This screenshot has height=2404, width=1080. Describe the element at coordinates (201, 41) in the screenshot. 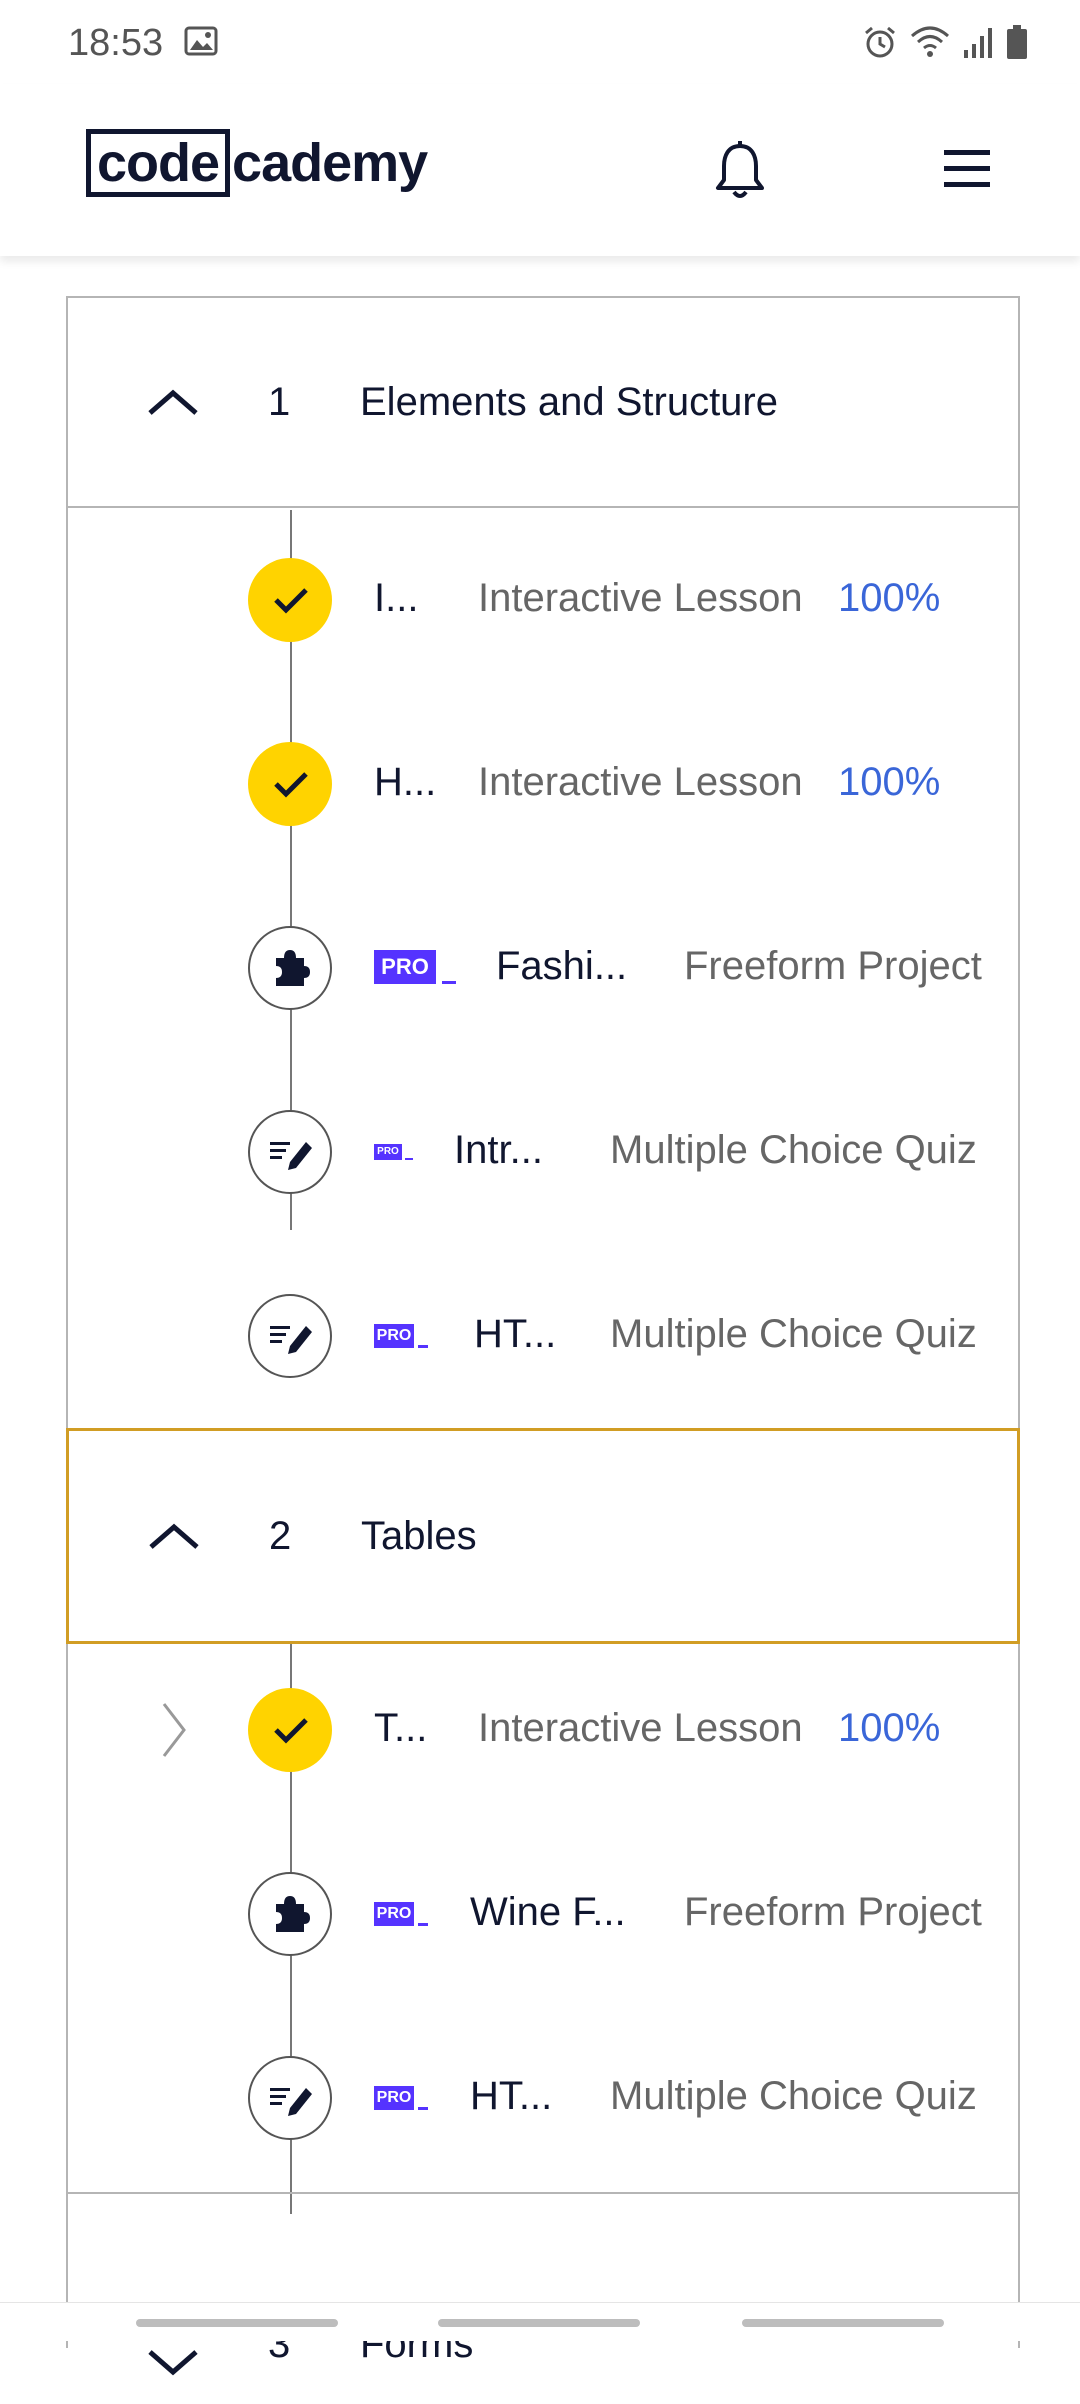

I see `image-notification-icon` at that location.